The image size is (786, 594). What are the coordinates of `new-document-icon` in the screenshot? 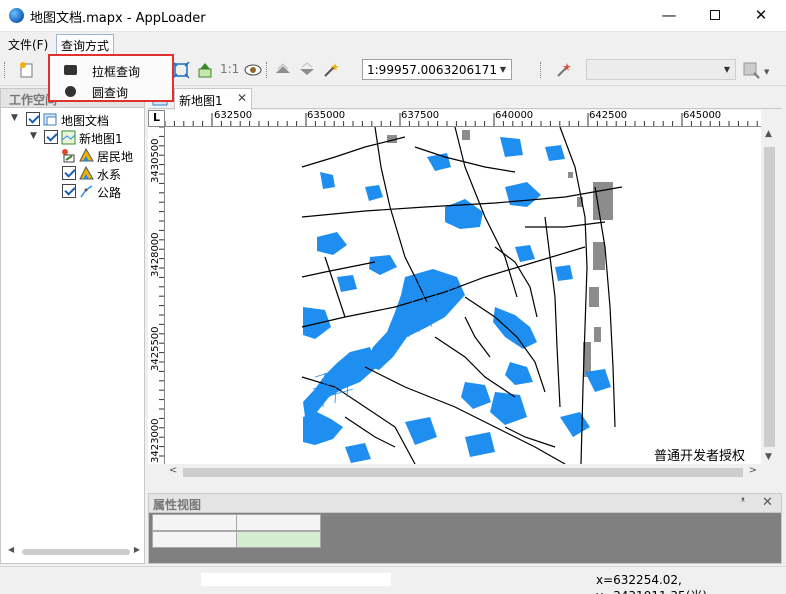 It's located at (27, 70).